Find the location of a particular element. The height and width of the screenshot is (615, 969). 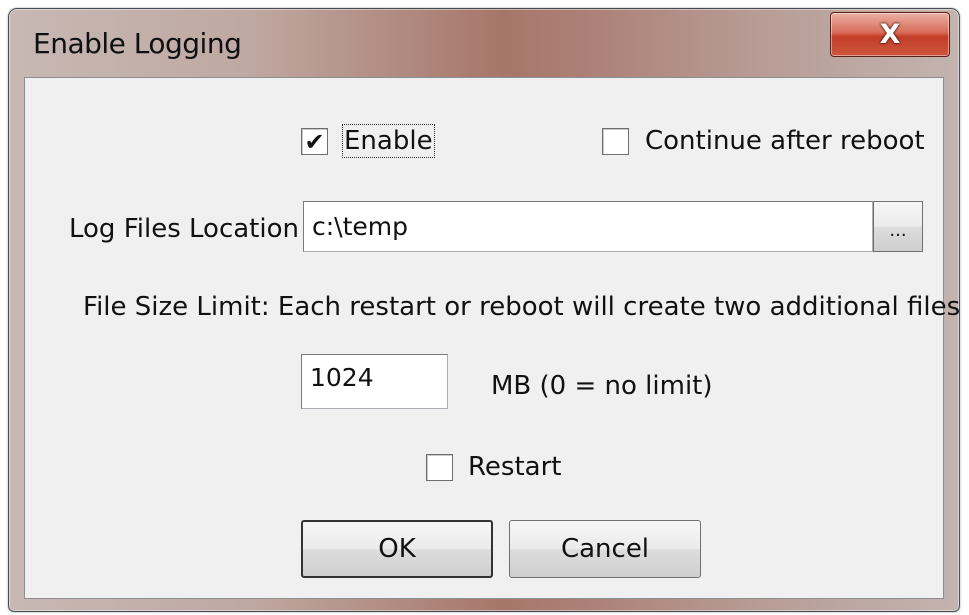

window-title: Enable Logging is located at coordinates (137, 43).